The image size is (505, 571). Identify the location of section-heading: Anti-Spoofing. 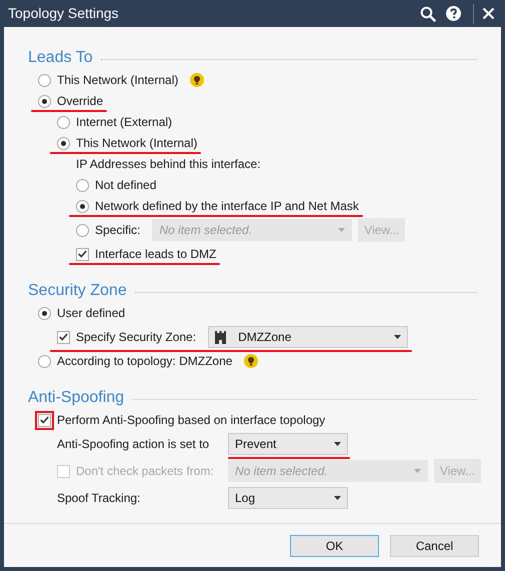
(76, 398).